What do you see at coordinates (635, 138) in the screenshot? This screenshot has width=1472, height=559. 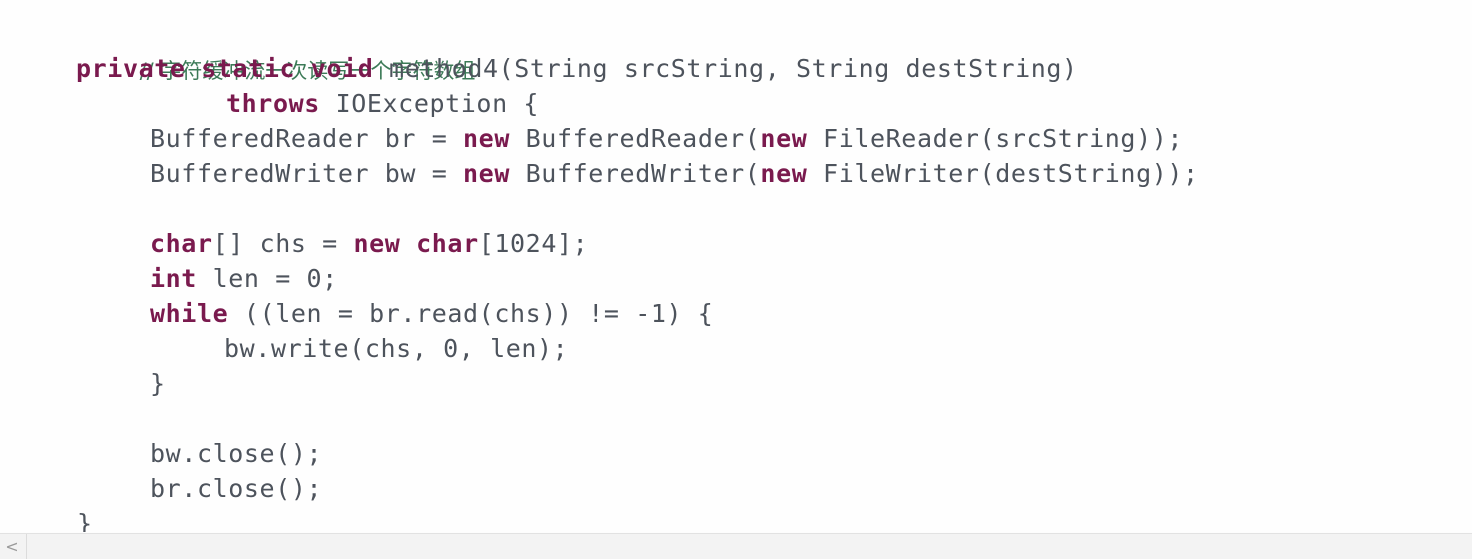 I see `code-text: BufferedReader(` at bounding box center [635, 138].